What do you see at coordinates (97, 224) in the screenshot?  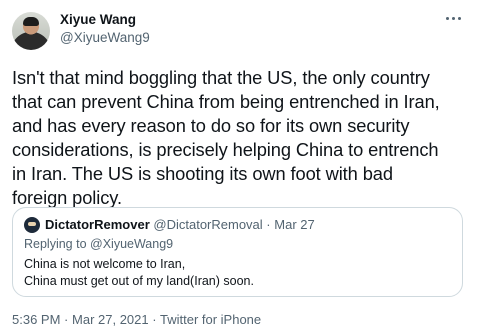 I see `quoted-author-name: DictatorRemover` at bounding box center [97, 224].